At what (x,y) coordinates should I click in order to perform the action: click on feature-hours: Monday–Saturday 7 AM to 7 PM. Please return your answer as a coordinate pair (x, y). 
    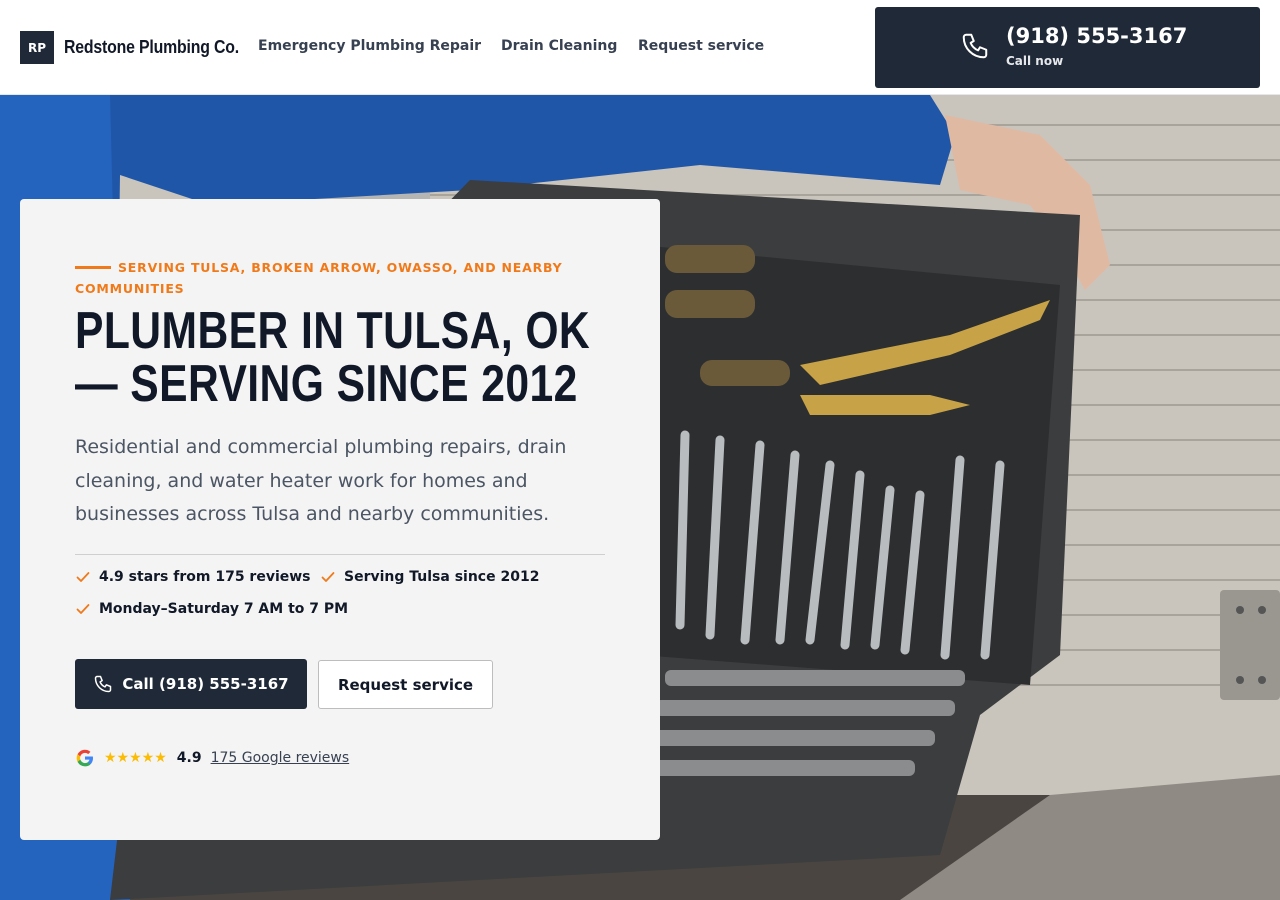
    Looking at the image, I should click on (211, 609).